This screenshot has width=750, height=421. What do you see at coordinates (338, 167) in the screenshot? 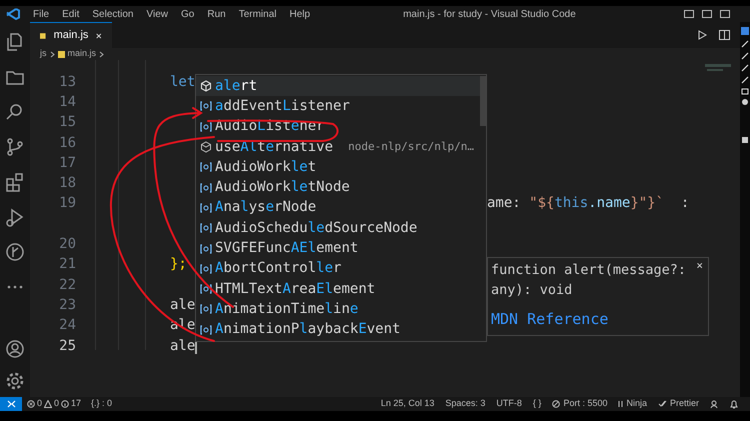
I see `suggestion-item: AudioWorklet` at bounding box center [338, 167].